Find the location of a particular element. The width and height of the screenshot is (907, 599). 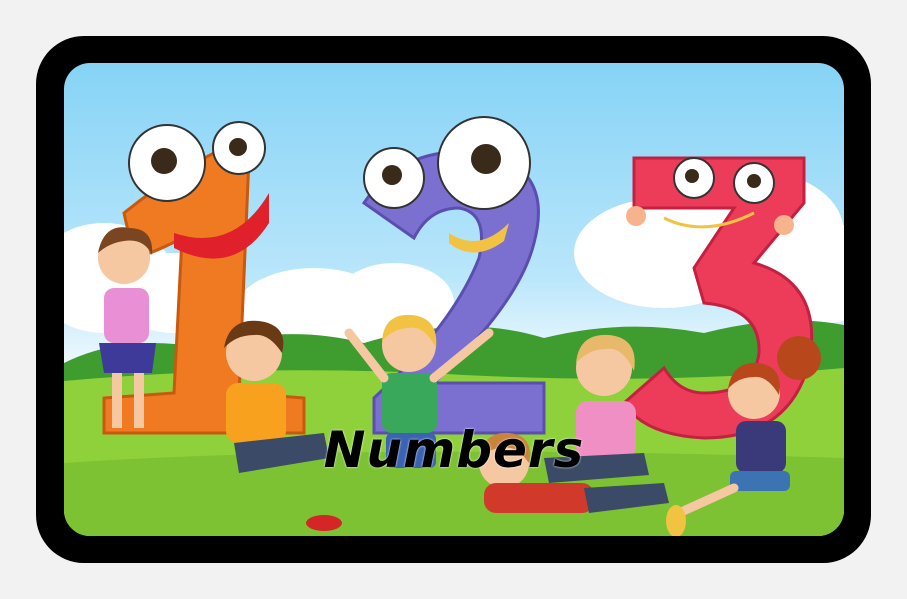

card-title: Numbers is located at coordinates (454, 450).